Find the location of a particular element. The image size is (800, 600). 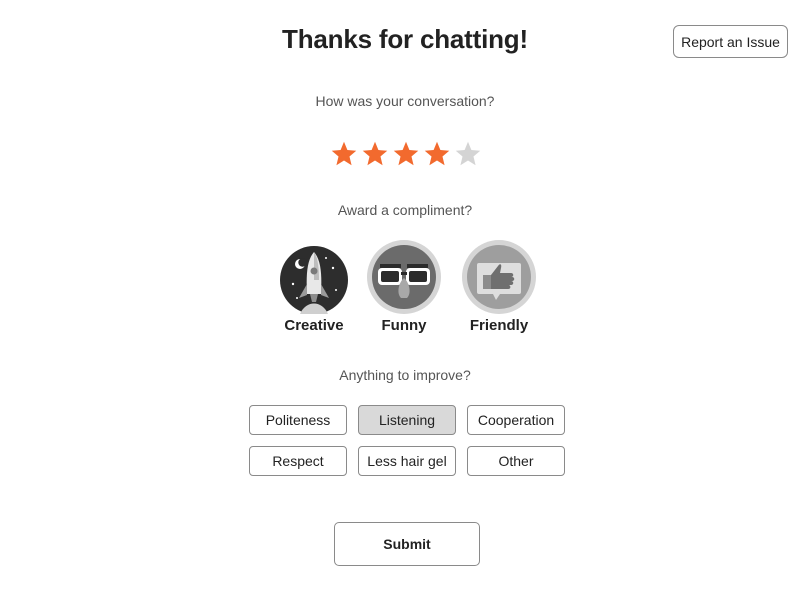

compliment-funny: Funny is located at coordinates (404, 286).